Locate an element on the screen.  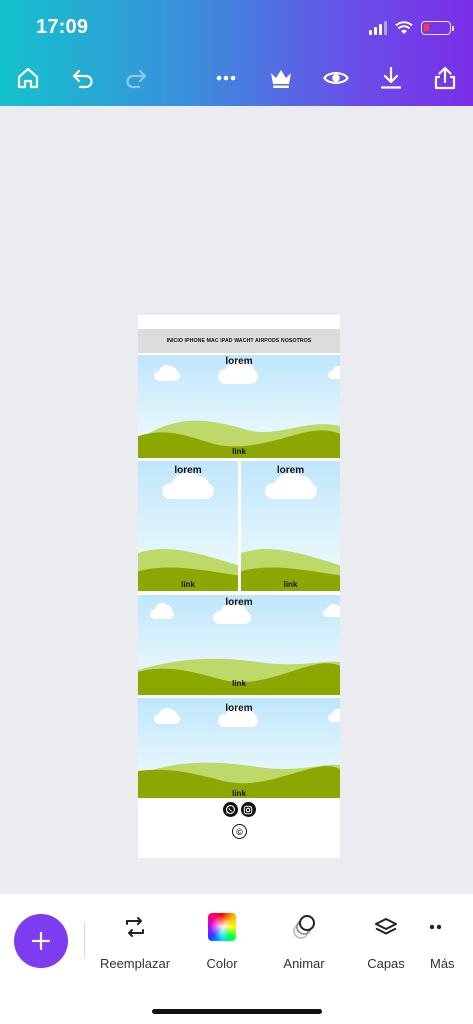
share-icon is located at coordinates (445, 78).